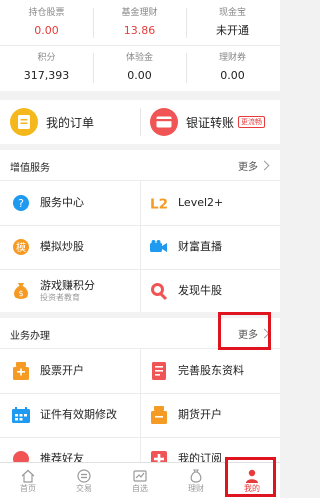  Describe the element at coordinates (70, 122) in the screenshot. I see `my-orders-label: 我的订单` at that location.